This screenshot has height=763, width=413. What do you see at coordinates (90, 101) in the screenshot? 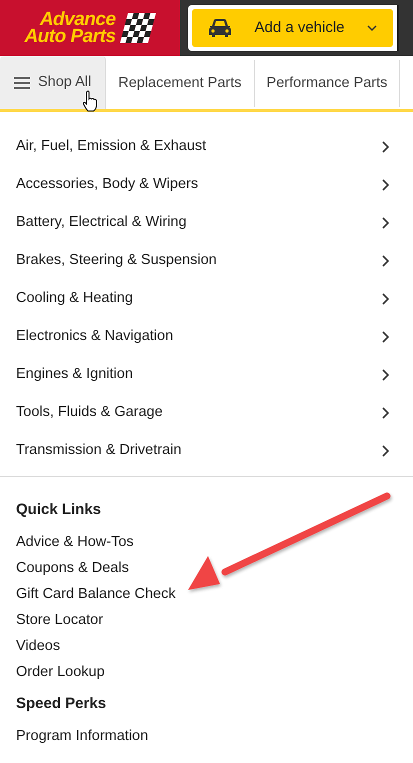
I see `hand-cursor-icon` at bounding box center [90, 101].